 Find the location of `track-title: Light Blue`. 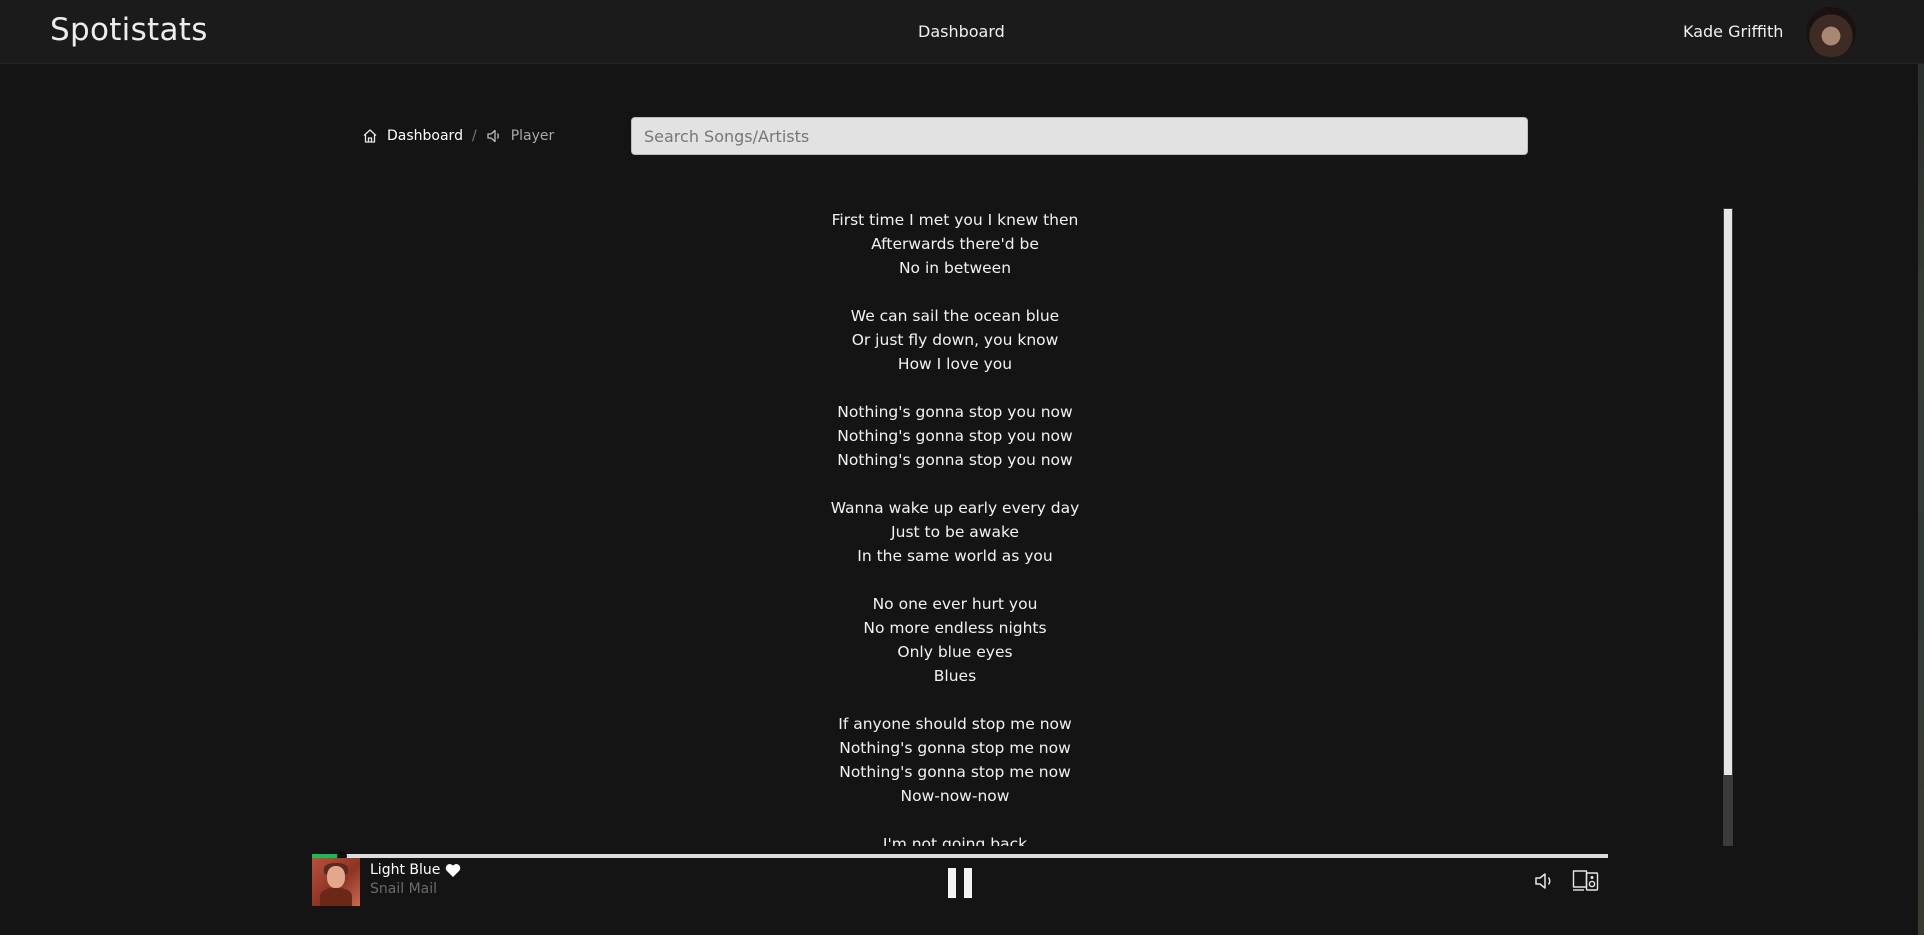

track-title: Light Blue is located at coordinates (405, 870).